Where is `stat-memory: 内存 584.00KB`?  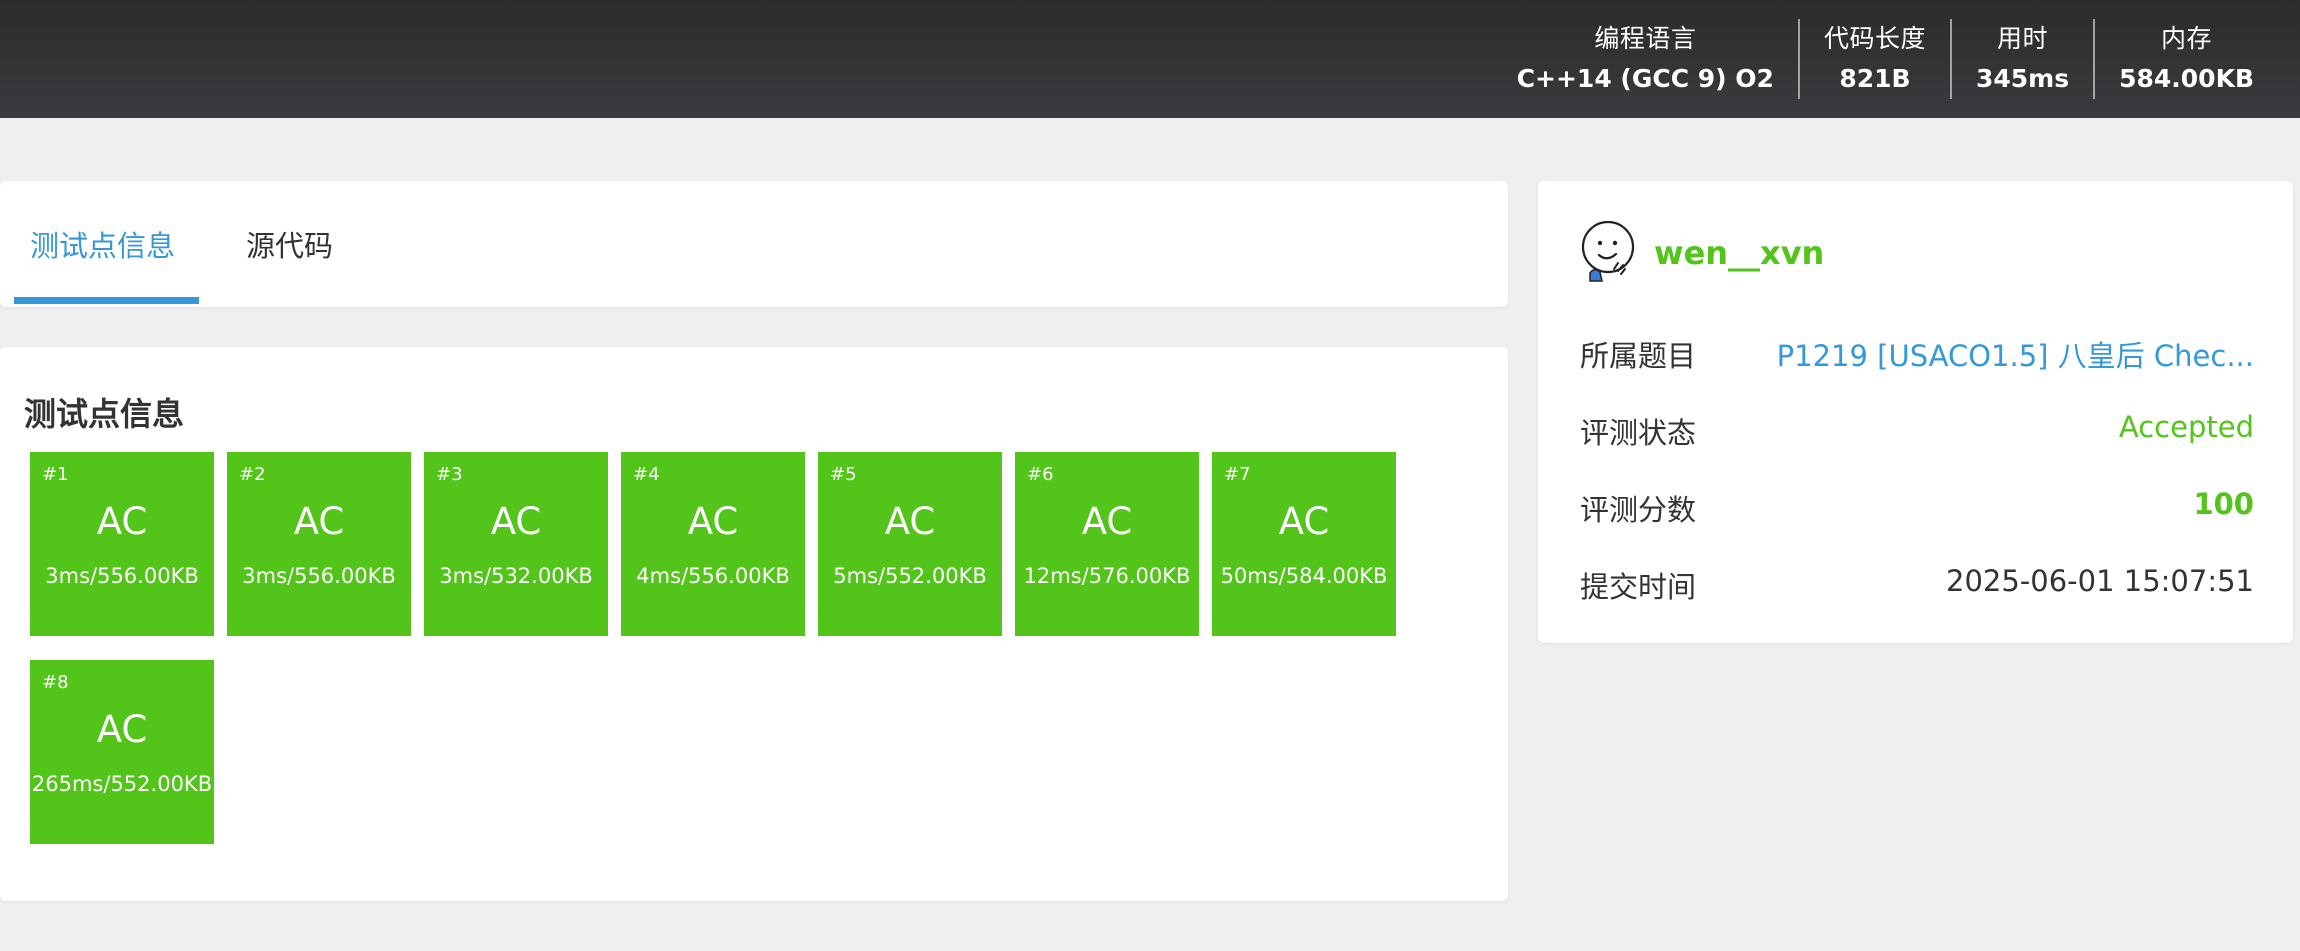
stat-memory: 内存 584.00KB is located at coordinates (2185, 59).